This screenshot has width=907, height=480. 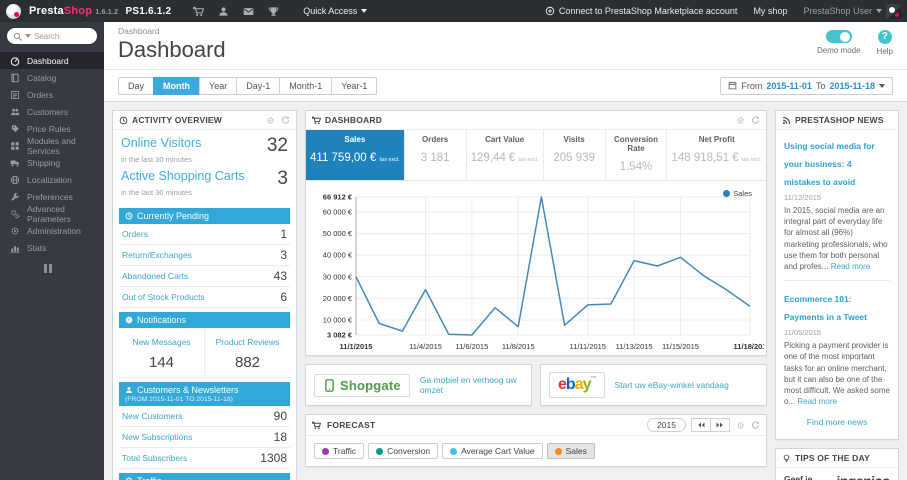 I want to click on sidebar-item-label: Catalog, so click(x=42, y=77).